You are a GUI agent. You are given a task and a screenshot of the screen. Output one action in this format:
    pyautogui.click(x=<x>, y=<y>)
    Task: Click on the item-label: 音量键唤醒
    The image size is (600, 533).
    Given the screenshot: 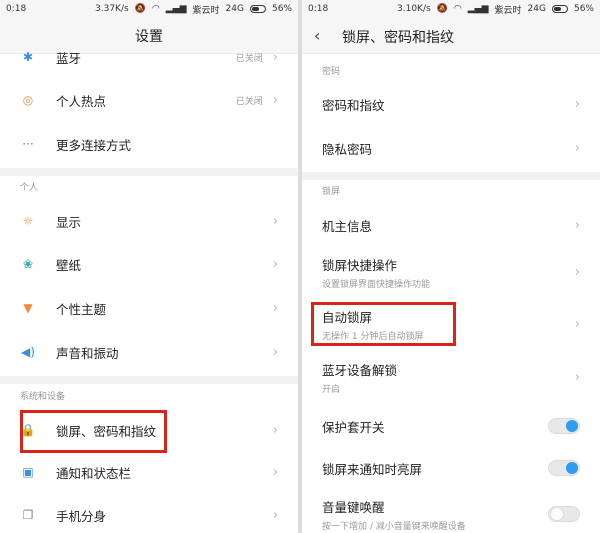 What is the action you would take?
    pyautogui.click(x=353, y=507)
    